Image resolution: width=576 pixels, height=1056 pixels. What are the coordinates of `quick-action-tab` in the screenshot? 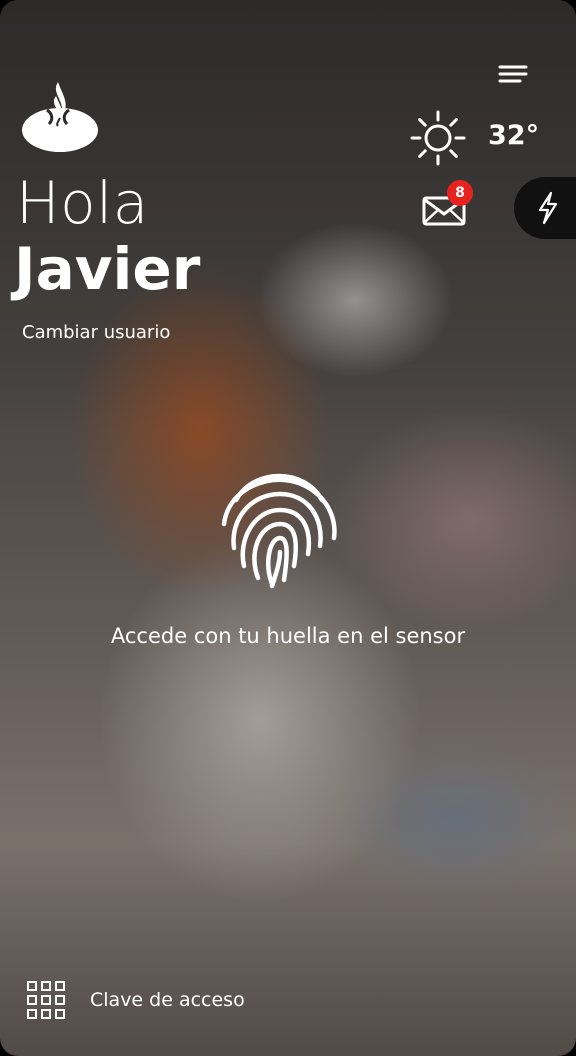 It's located at (545, 208).